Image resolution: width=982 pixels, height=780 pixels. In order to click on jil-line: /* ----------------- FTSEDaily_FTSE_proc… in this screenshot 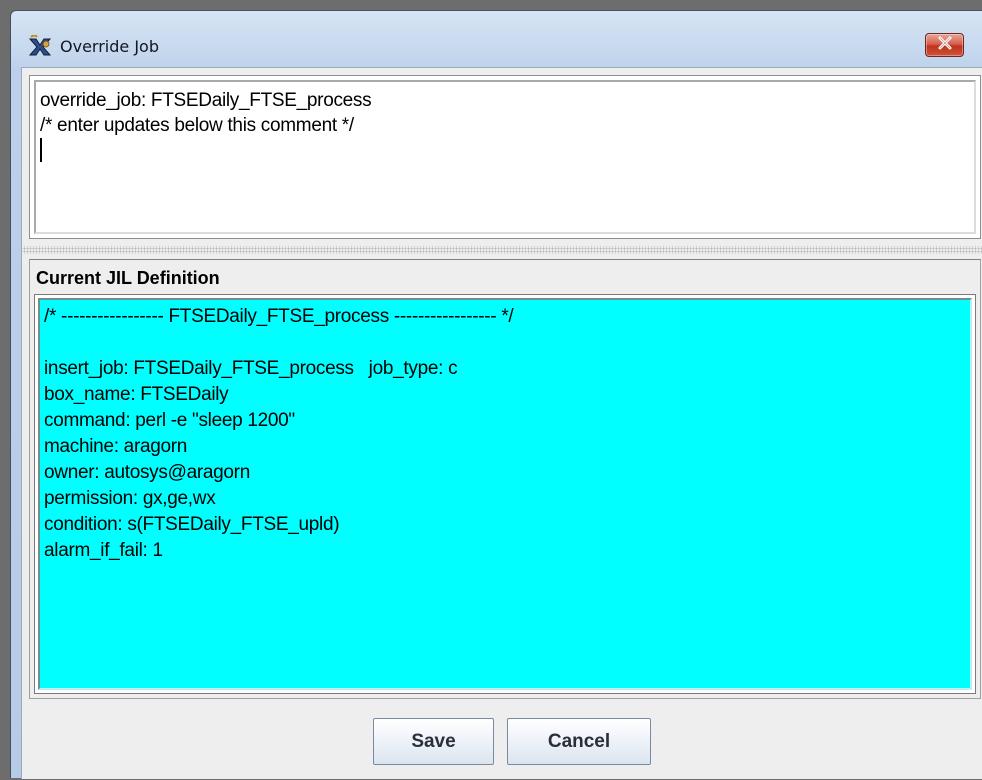, I will do `click(279, 316)`.